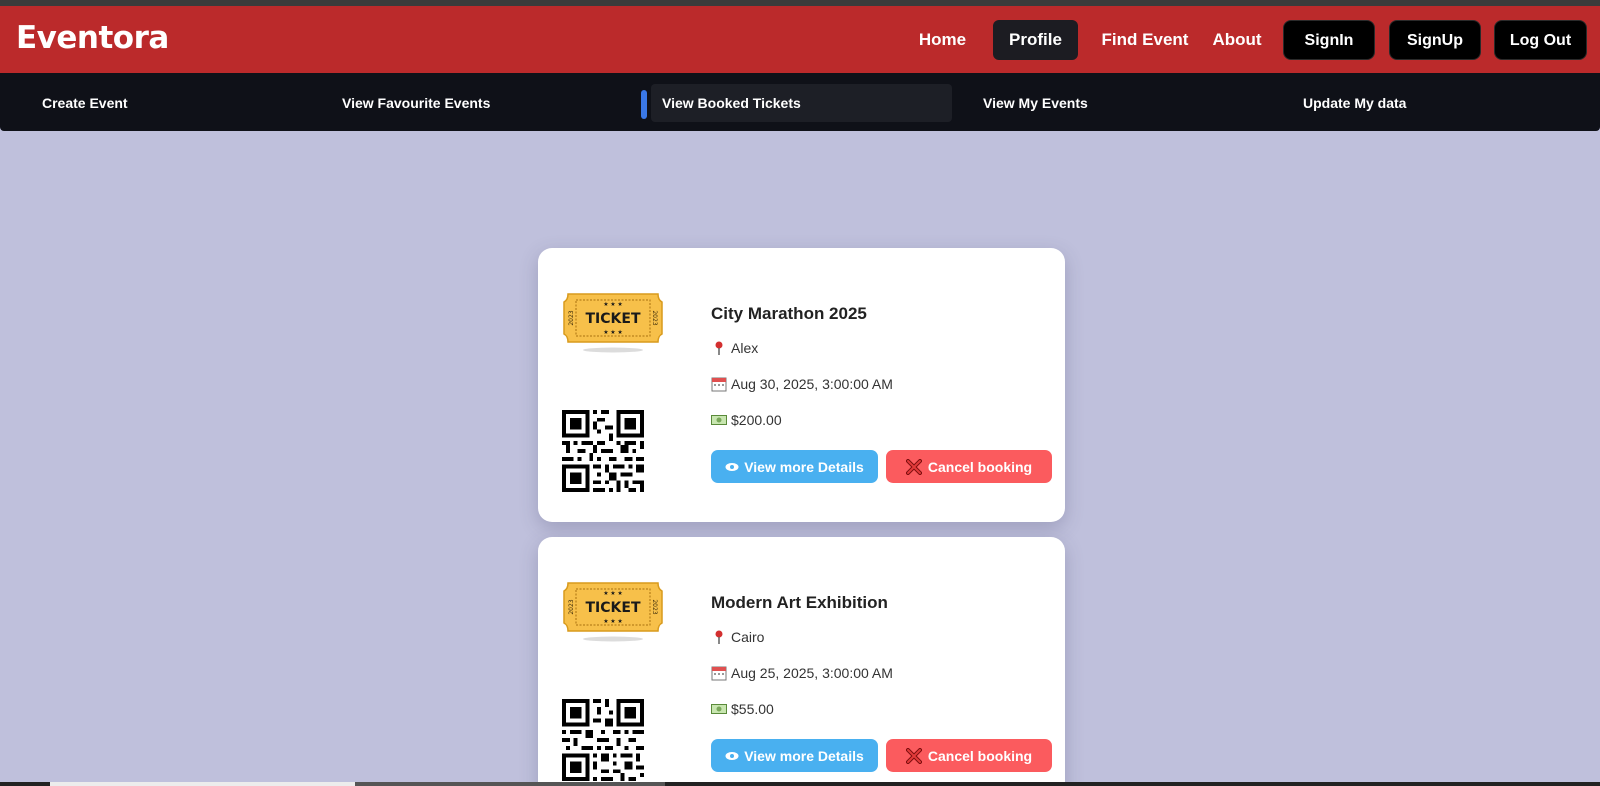 The width and height of the screenshot is (1600, 786). I want to click on event-location-row: Alex, so click(734, 348).